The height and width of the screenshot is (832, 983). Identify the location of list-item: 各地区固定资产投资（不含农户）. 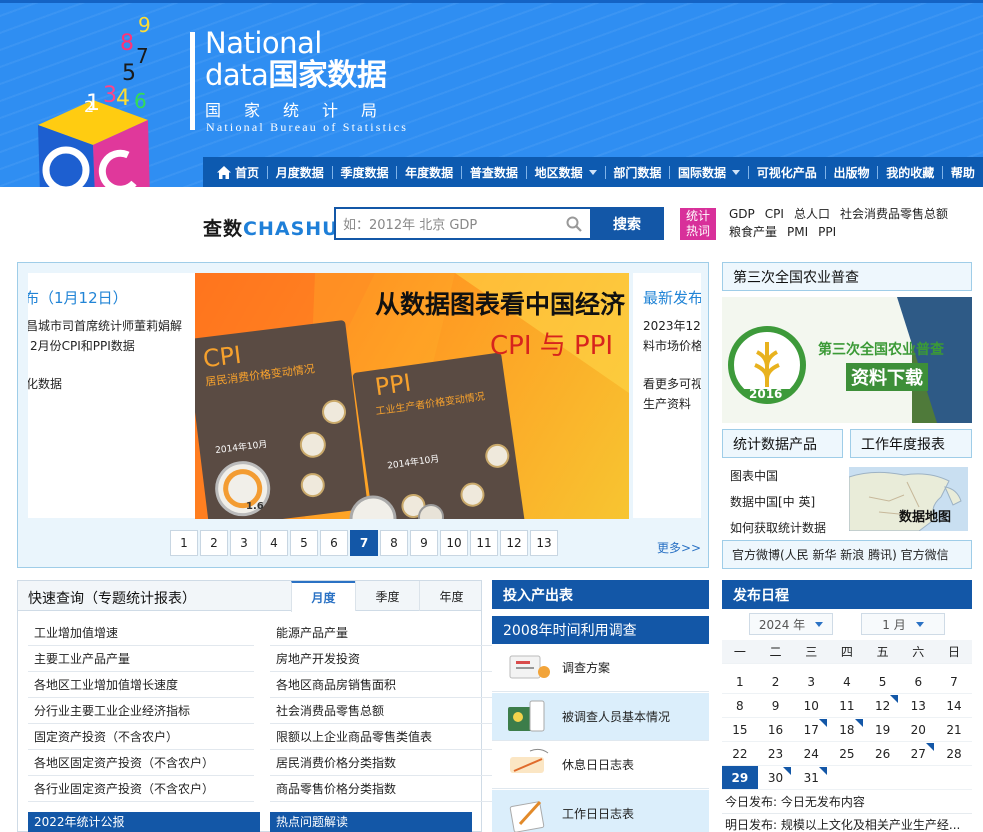
(141, 763).